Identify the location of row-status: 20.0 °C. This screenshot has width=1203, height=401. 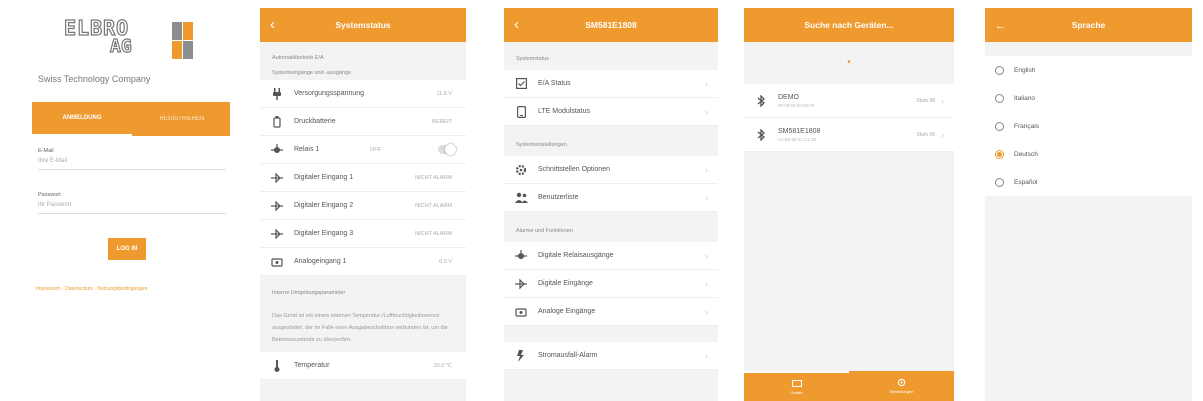
(442, 365).